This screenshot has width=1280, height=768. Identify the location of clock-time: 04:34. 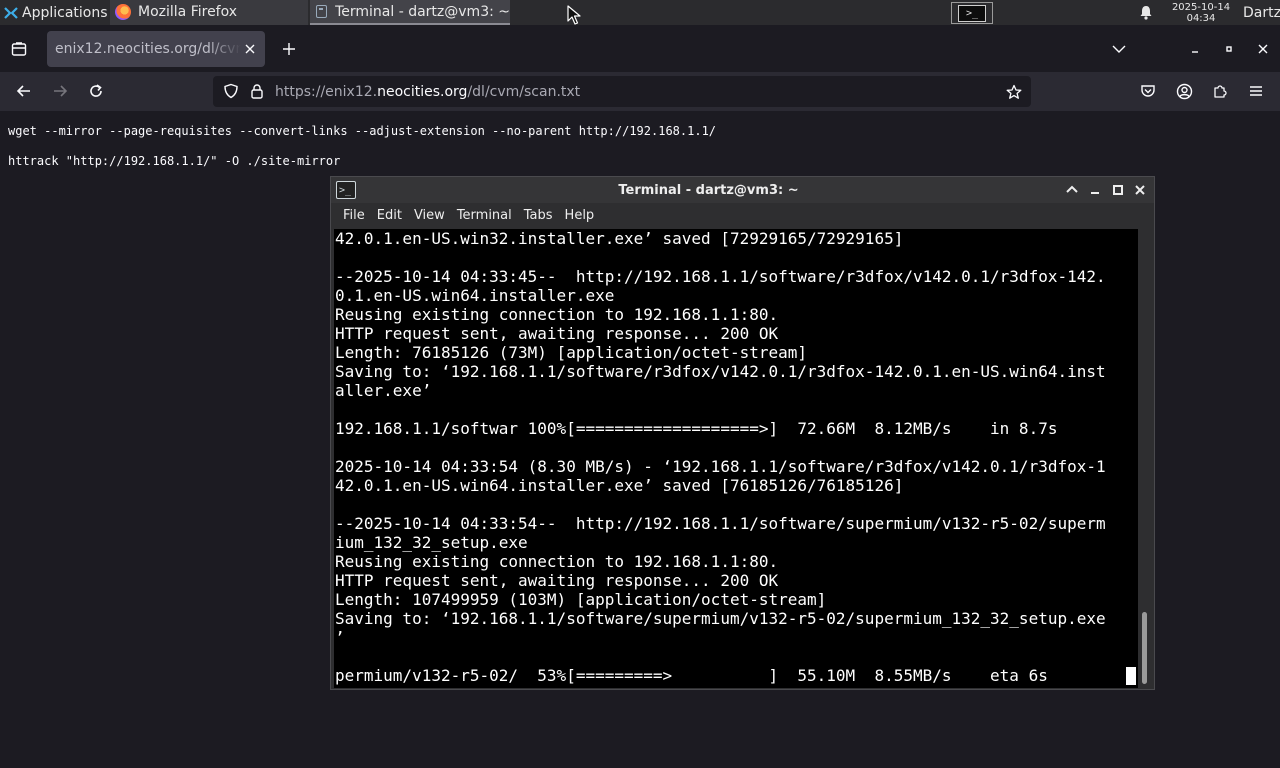
(1201, 18).